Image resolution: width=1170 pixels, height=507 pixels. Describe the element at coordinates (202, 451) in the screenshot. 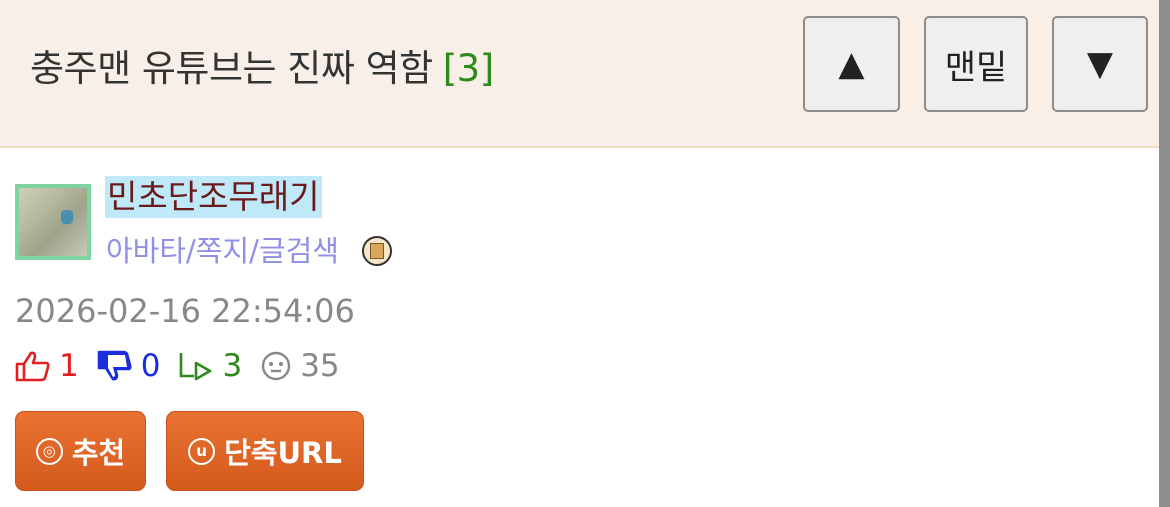

I see `url-circle-icon: u` at that location.